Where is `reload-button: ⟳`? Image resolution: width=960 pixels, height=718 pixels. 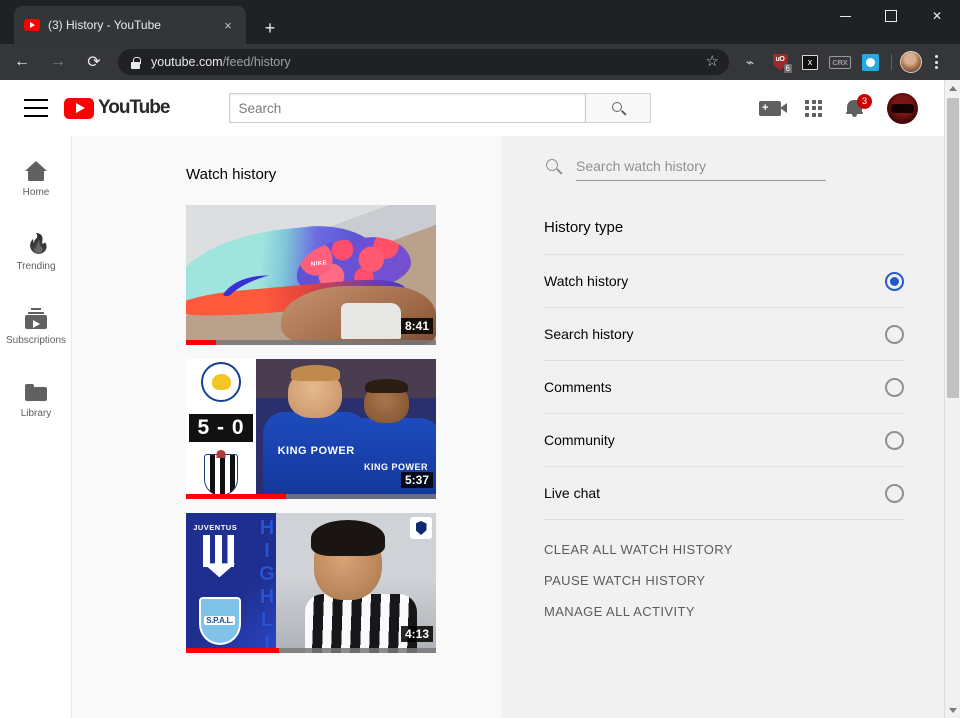
reload-button: ⟳ is located at coordinates (94, 62).